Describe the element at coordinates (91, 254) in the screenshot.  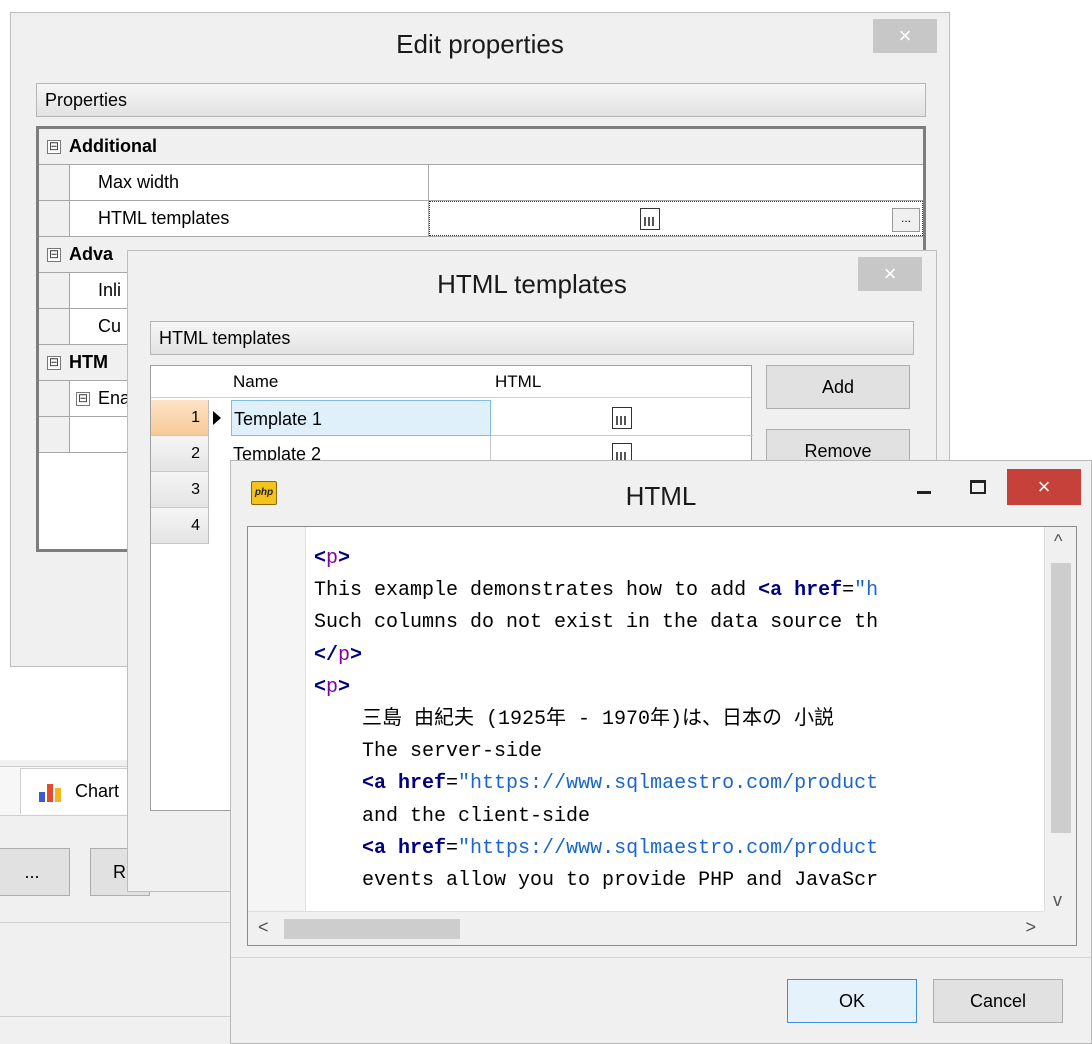
I see `category-label: Adva` at that location.